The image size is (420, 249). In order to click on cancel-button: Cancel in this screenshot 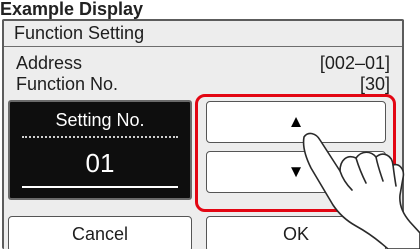, I will do `click(100, 232)`.